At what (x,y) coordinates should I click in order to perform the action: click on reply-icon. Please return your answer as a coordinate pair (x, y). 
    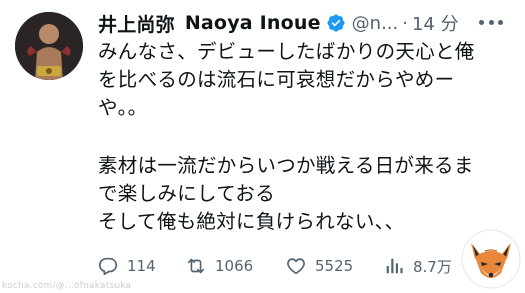
    Looking at the image, I should click on (108, 266).